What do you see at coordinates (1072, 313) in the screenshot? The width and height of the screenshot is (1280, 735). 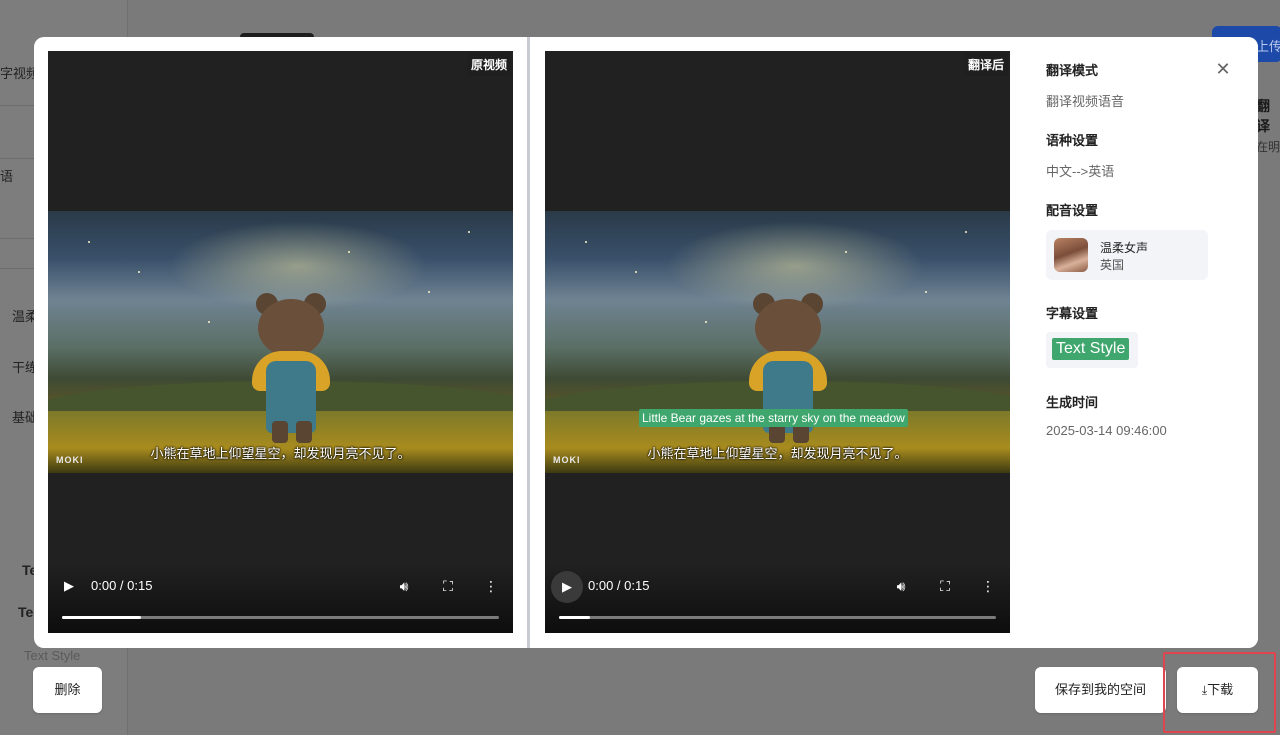 I see `subtitle-title: 字幕设置` at bounding box center [1072, 313].